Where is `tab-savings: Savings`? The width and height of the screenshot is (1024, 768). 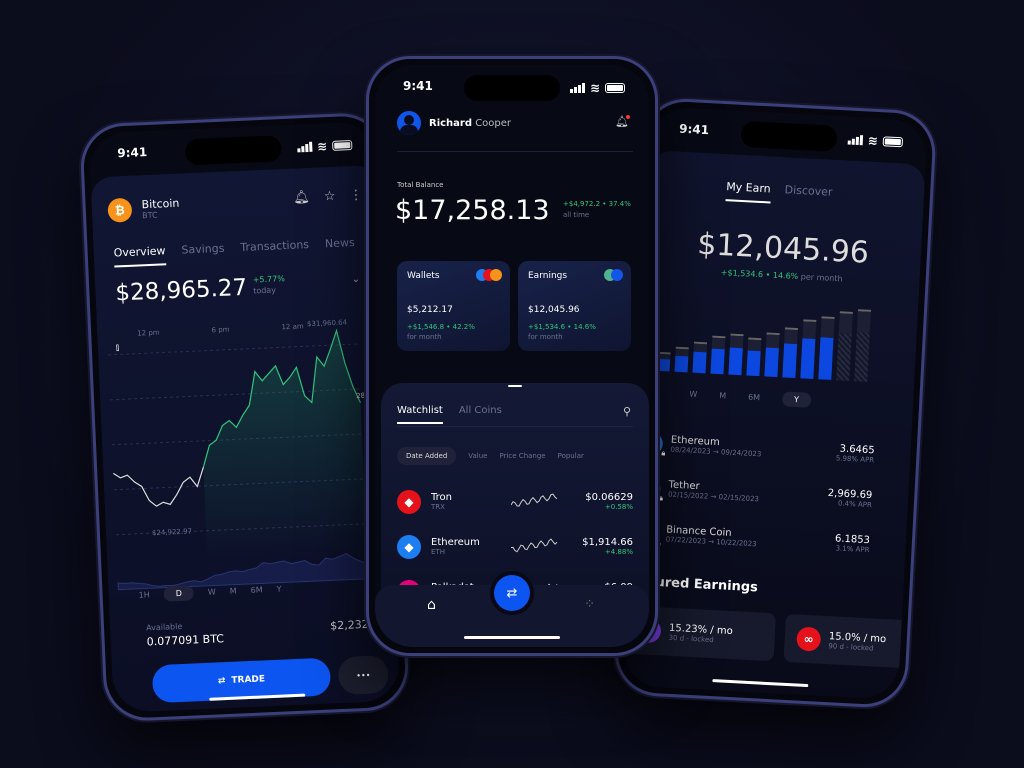 tab-savings: Savings is located at coordinates (203, 253).